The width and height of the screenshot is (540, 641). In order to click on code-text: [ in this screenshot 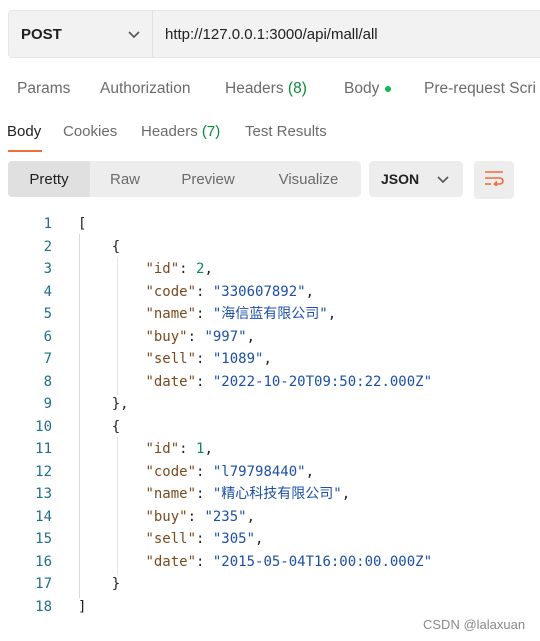, I will do `click(82, 224)`.